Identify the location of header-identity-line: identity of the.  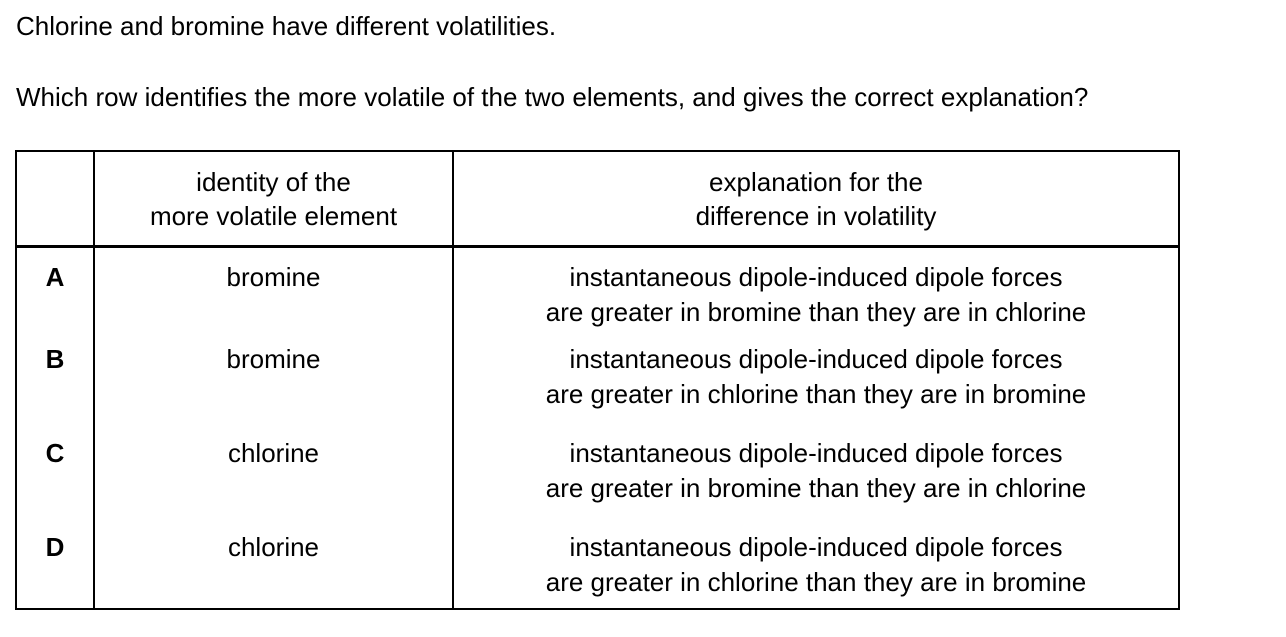
(273, 181).